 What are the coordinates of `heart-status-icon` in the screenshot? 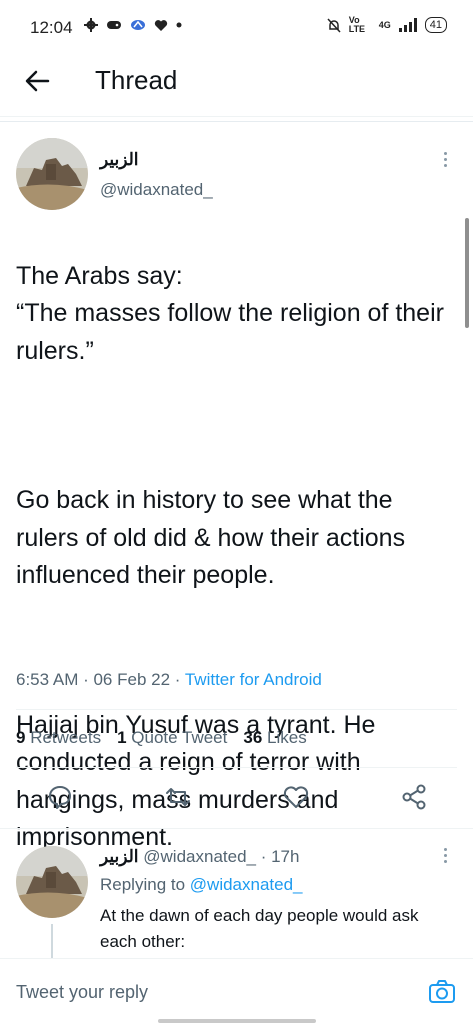 It's located at (161, 25).